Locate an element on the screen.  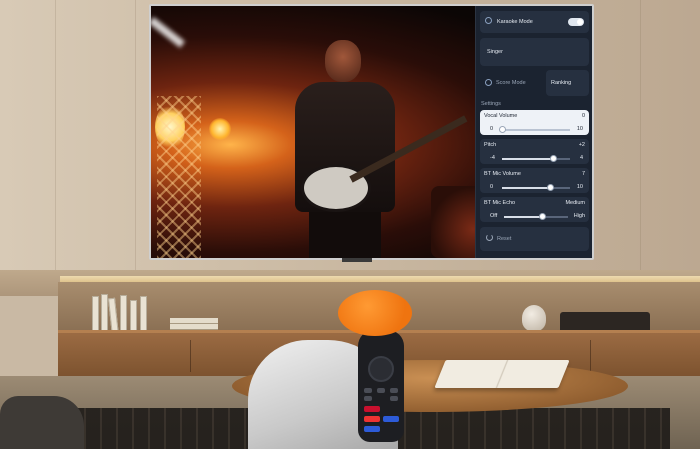
guitarist is located at coordinates (379, 147).